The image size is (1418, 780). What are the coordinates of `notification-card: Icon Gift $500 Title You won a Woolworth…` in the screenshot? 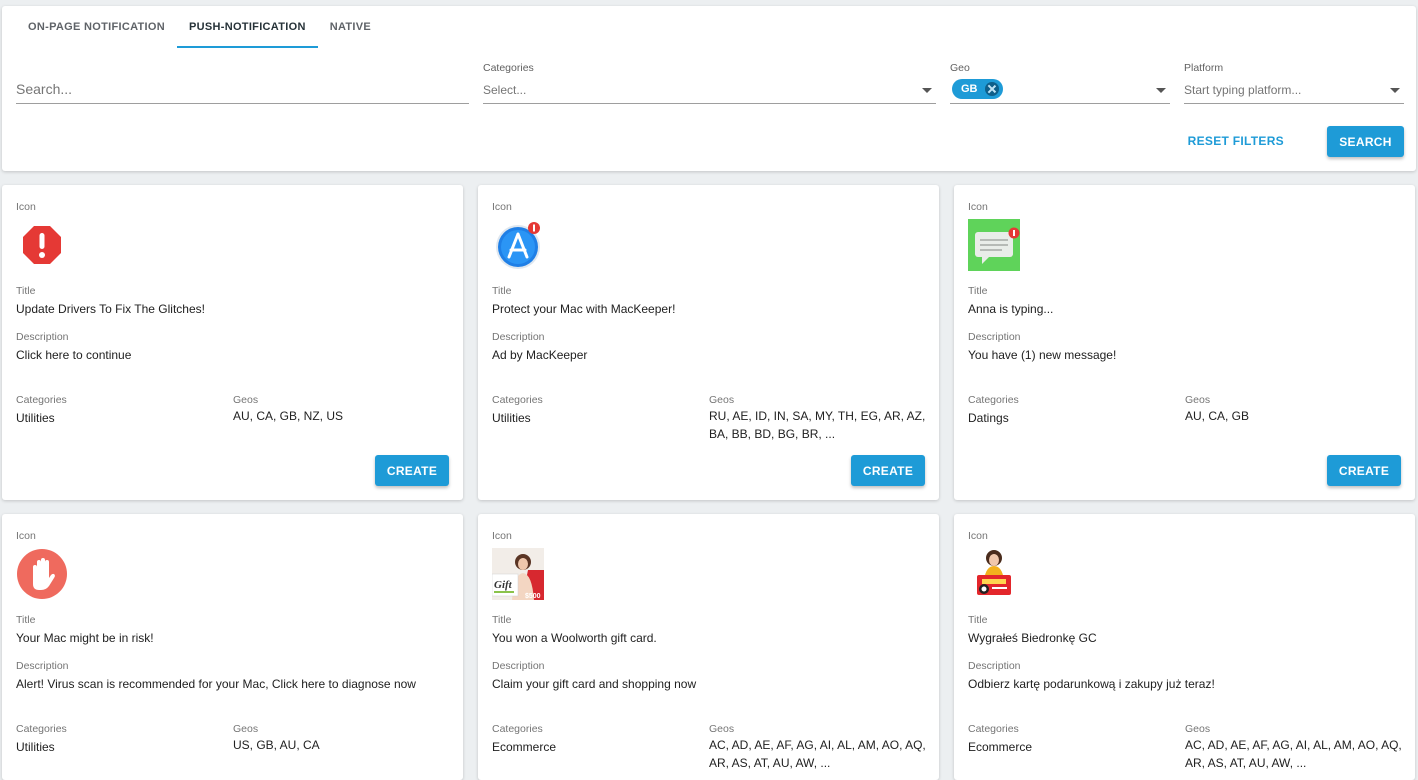 It's located at (708, 647).